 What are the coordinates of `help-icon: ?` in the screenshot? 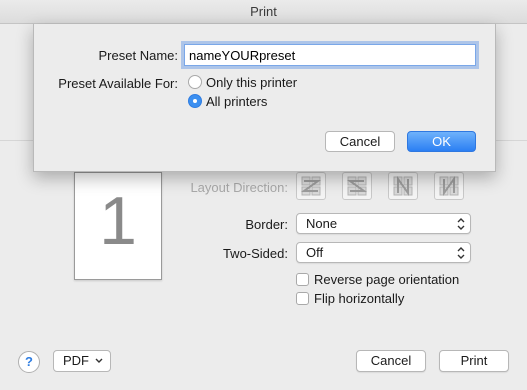 It's located at (29, 361).